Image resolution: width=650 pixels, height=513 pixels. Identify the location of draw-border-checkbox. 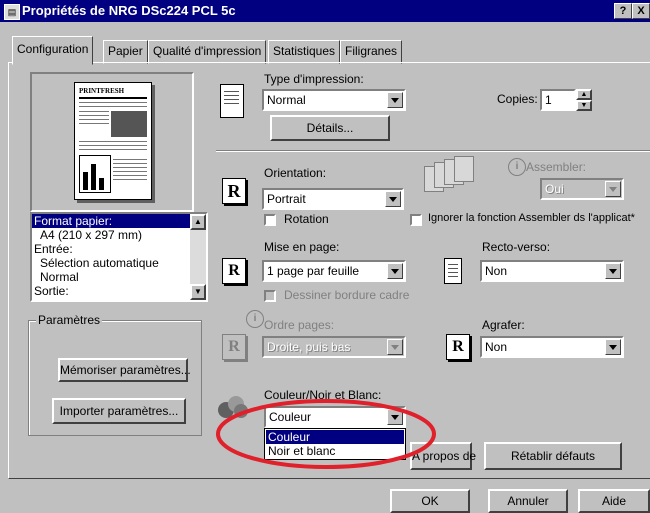
(270, 296).